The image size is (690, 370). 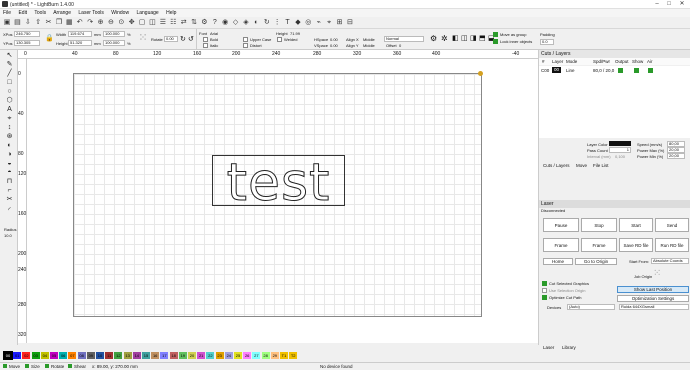 I want to click on offset-tool-icon: ⊛, so click(x=9, y=136).